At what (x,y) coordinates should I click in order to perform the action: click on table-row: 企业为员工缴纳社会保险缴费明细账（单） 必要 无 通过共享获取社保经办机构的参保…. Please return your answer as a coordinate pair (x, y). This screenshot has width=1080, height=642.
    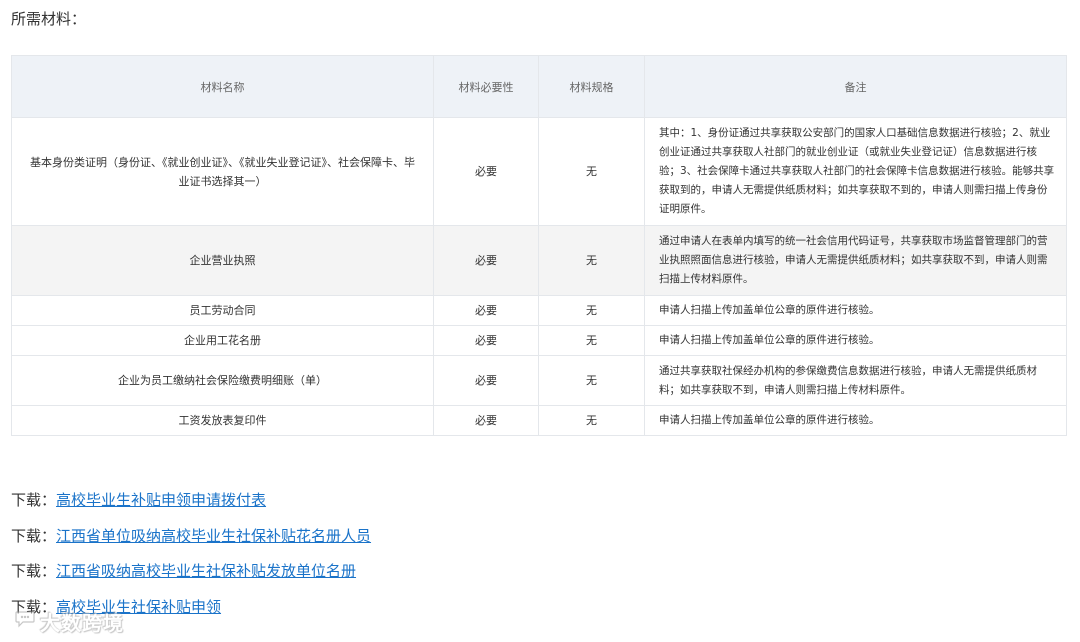
    Looking at the image, I should click on (539, 380).